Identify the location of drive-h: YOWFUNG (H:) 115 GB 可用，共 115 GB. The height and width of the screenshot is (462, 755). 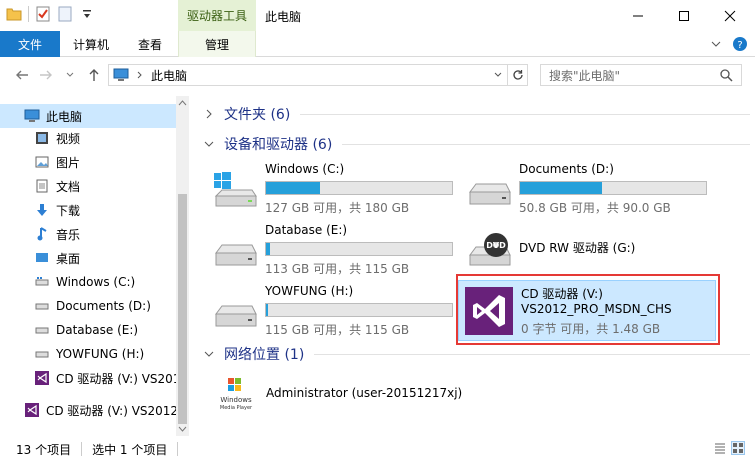
(321, 312).